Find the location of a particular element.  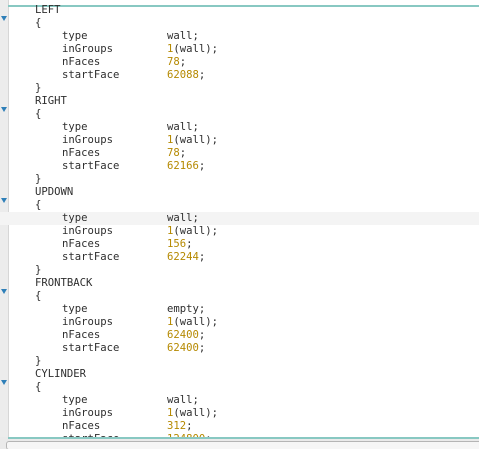

patch-name: UPDOWN is located at coordinates (54, 192).